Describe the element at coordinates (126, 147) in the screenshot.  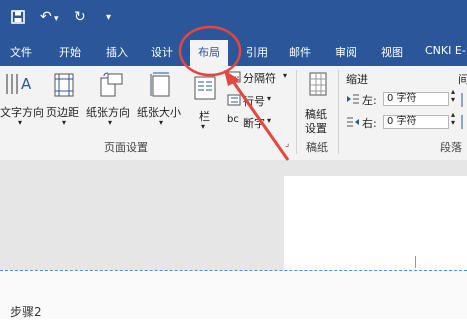
I see `page-setup-group-label: 页面设置` at that location.